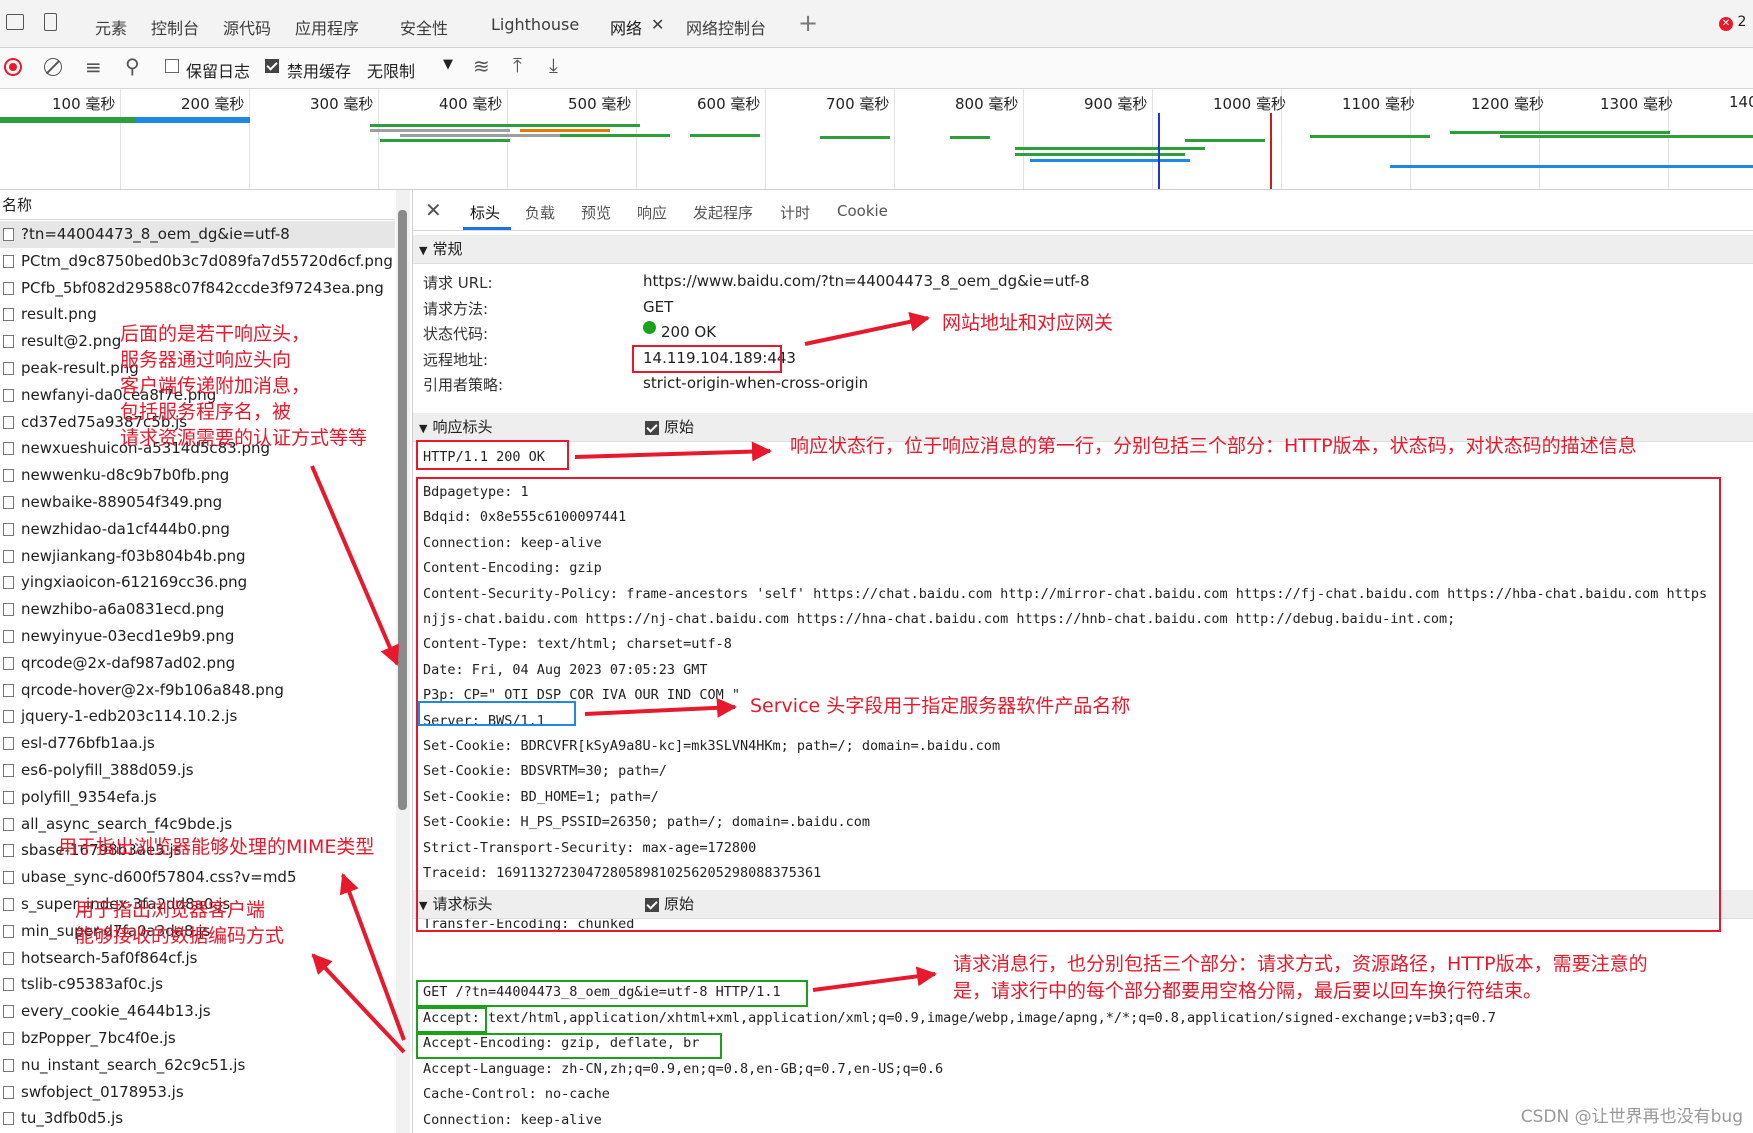 The width and height of the screenshot is (1753, 1133). Describe the element at coordinates (874, 979) in the screenshot. I see `arrow-request-line` at that location.